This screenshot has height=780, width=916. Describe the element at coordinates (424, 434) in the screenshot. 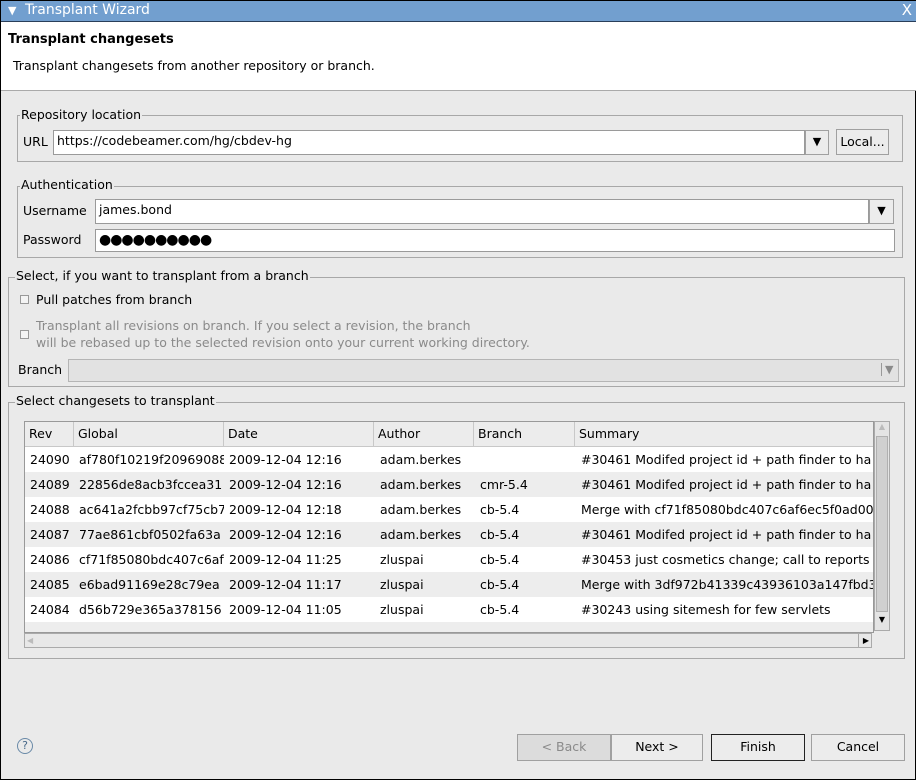

I see `column-header-author: Author` at that location.